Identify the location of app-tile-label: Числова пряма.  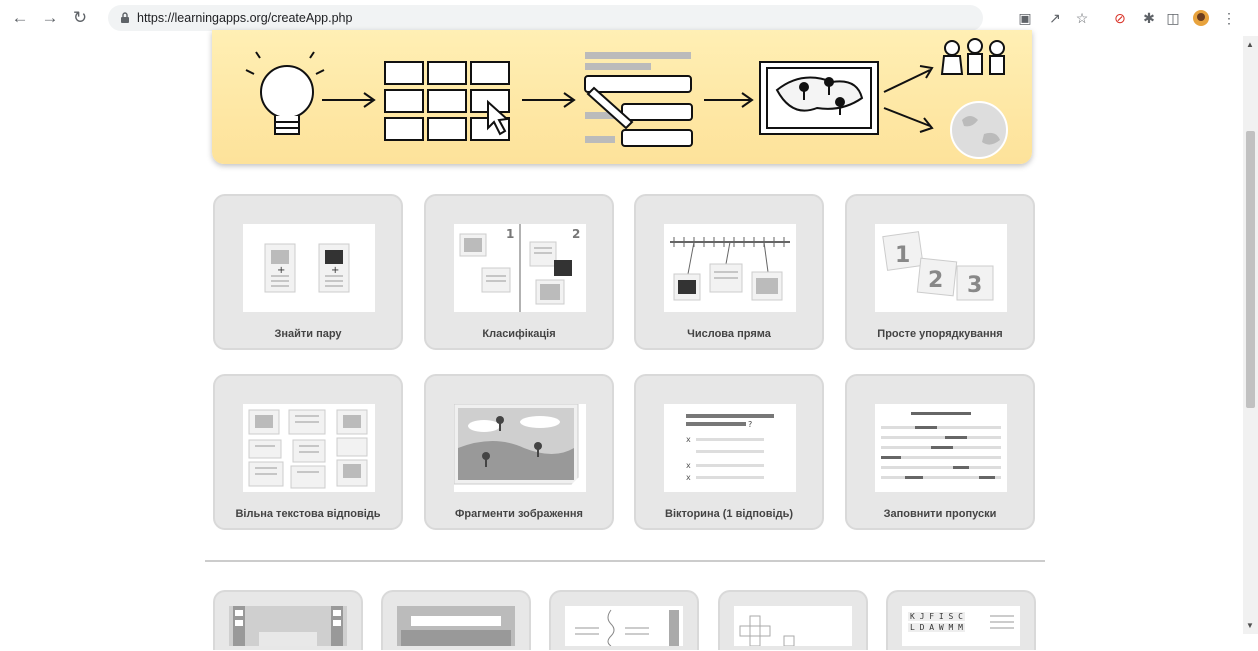
(729, 334).